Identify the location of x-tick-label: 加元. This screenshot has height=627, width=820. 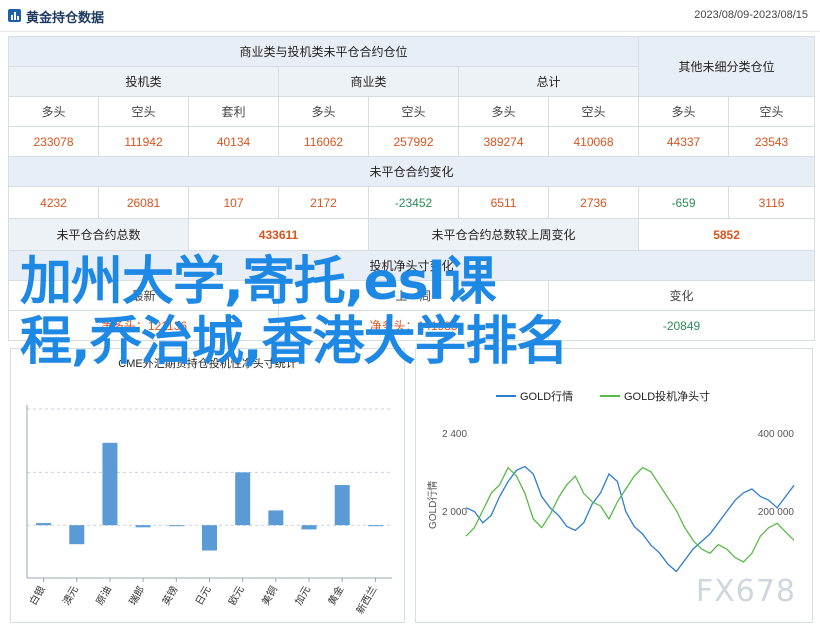
(303, 595).